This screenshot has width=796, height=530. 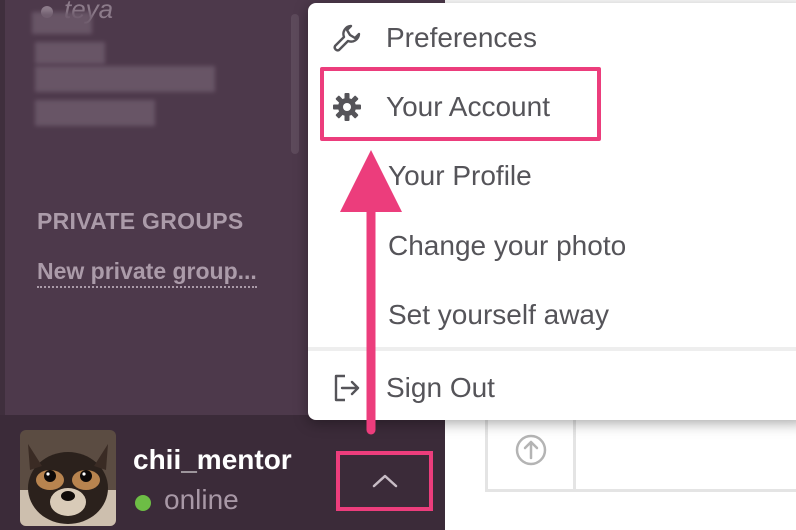 What do you see at coordinates (212, 460) in the screenshot?
I see `username: chii_mentor` at bounding box center [212, 460].